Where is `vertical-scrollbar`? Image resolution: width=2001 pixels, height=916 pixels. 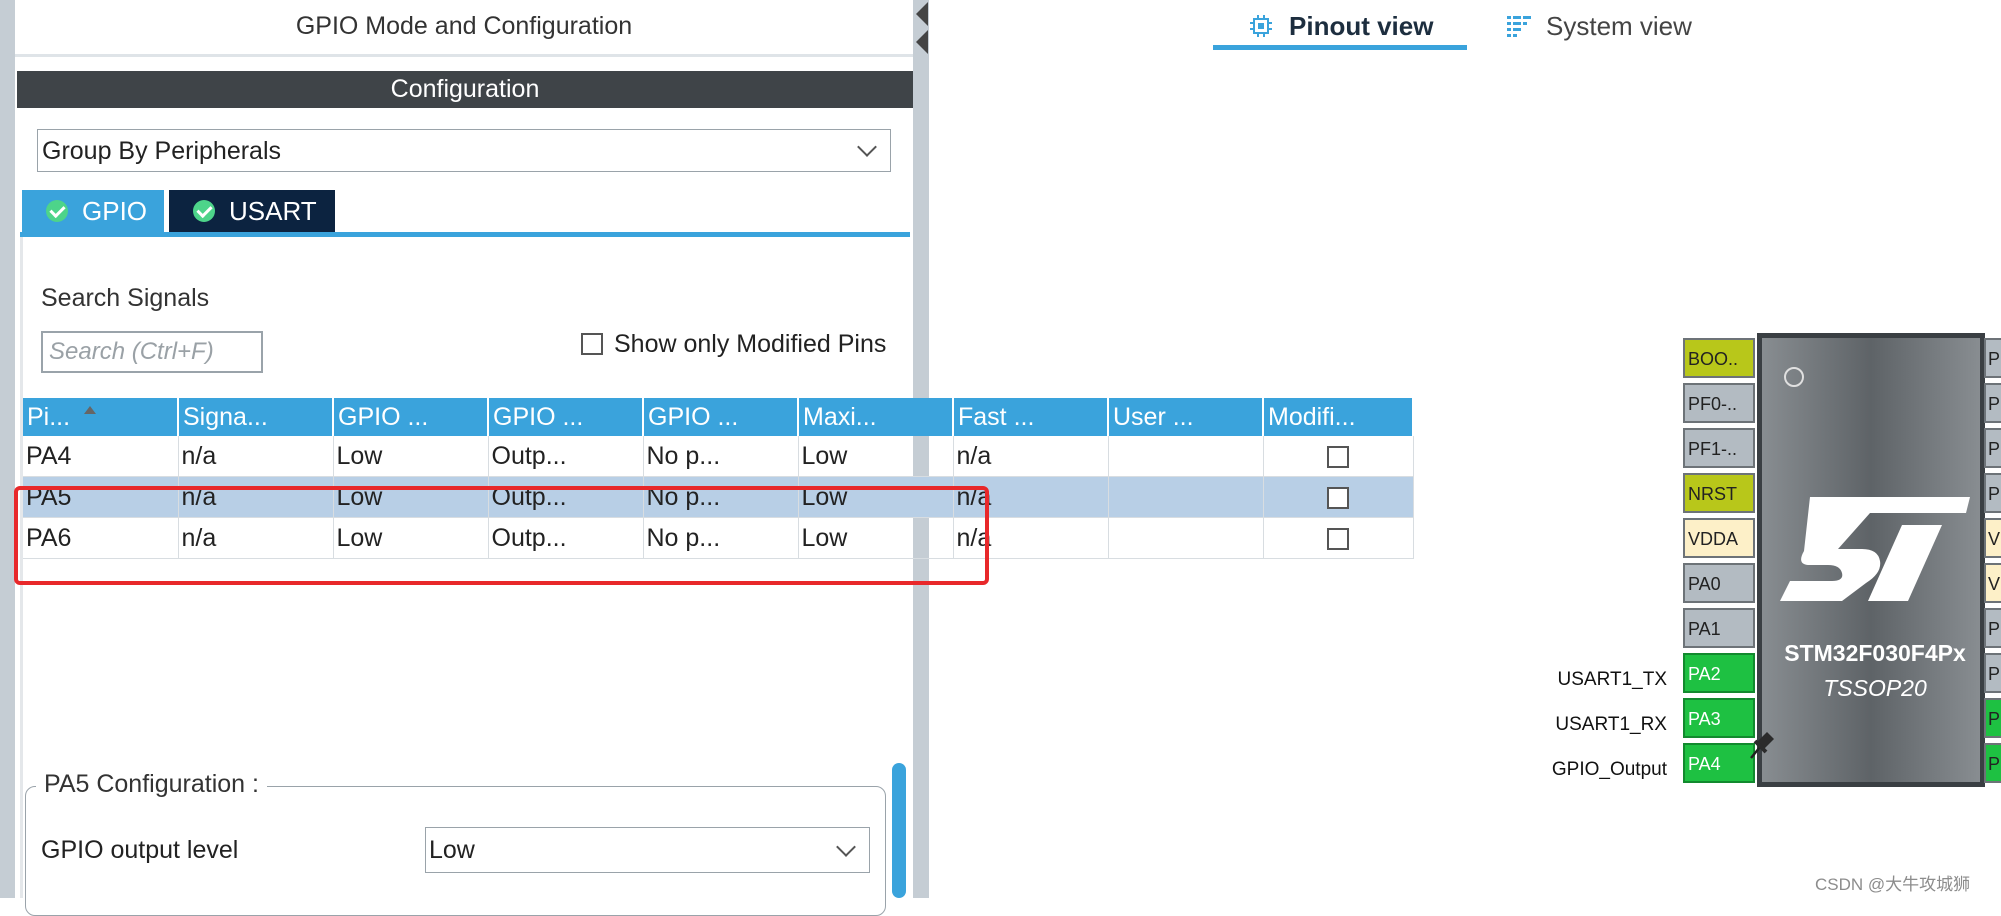 vertical-scrollbar is located at coordinates (899, 830).